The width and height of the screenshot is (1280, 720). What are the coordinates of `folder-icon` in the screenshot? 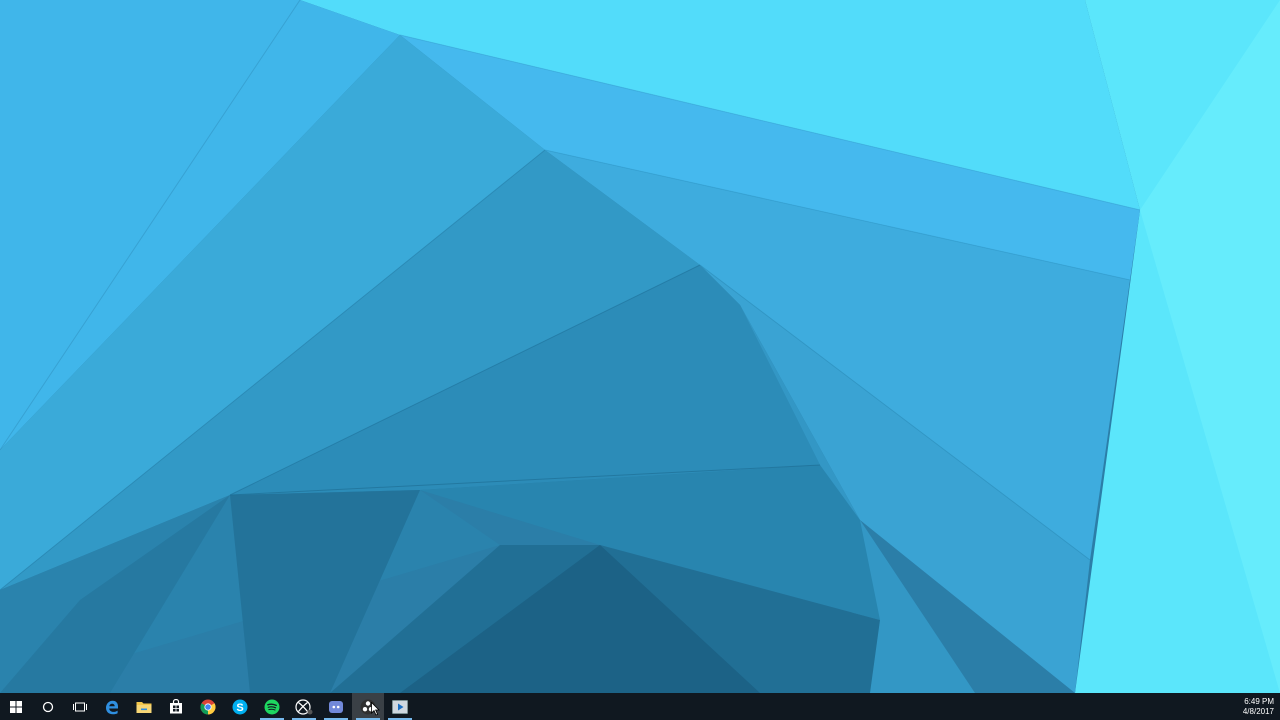 It's located at (144, 707).